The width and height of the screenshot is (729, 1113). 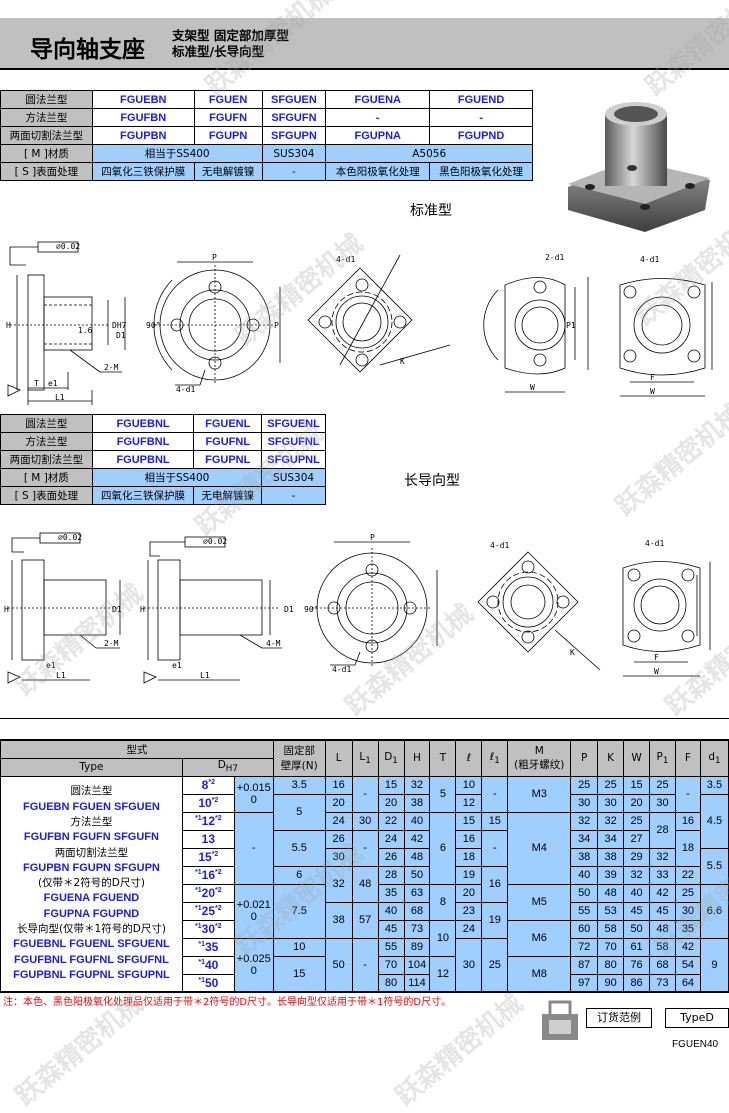 What do you see at coordinates (378, 171) in the screenshot?
I see `surface-cell: 本色阳极氧化处理` at bounding box center [378, 171].